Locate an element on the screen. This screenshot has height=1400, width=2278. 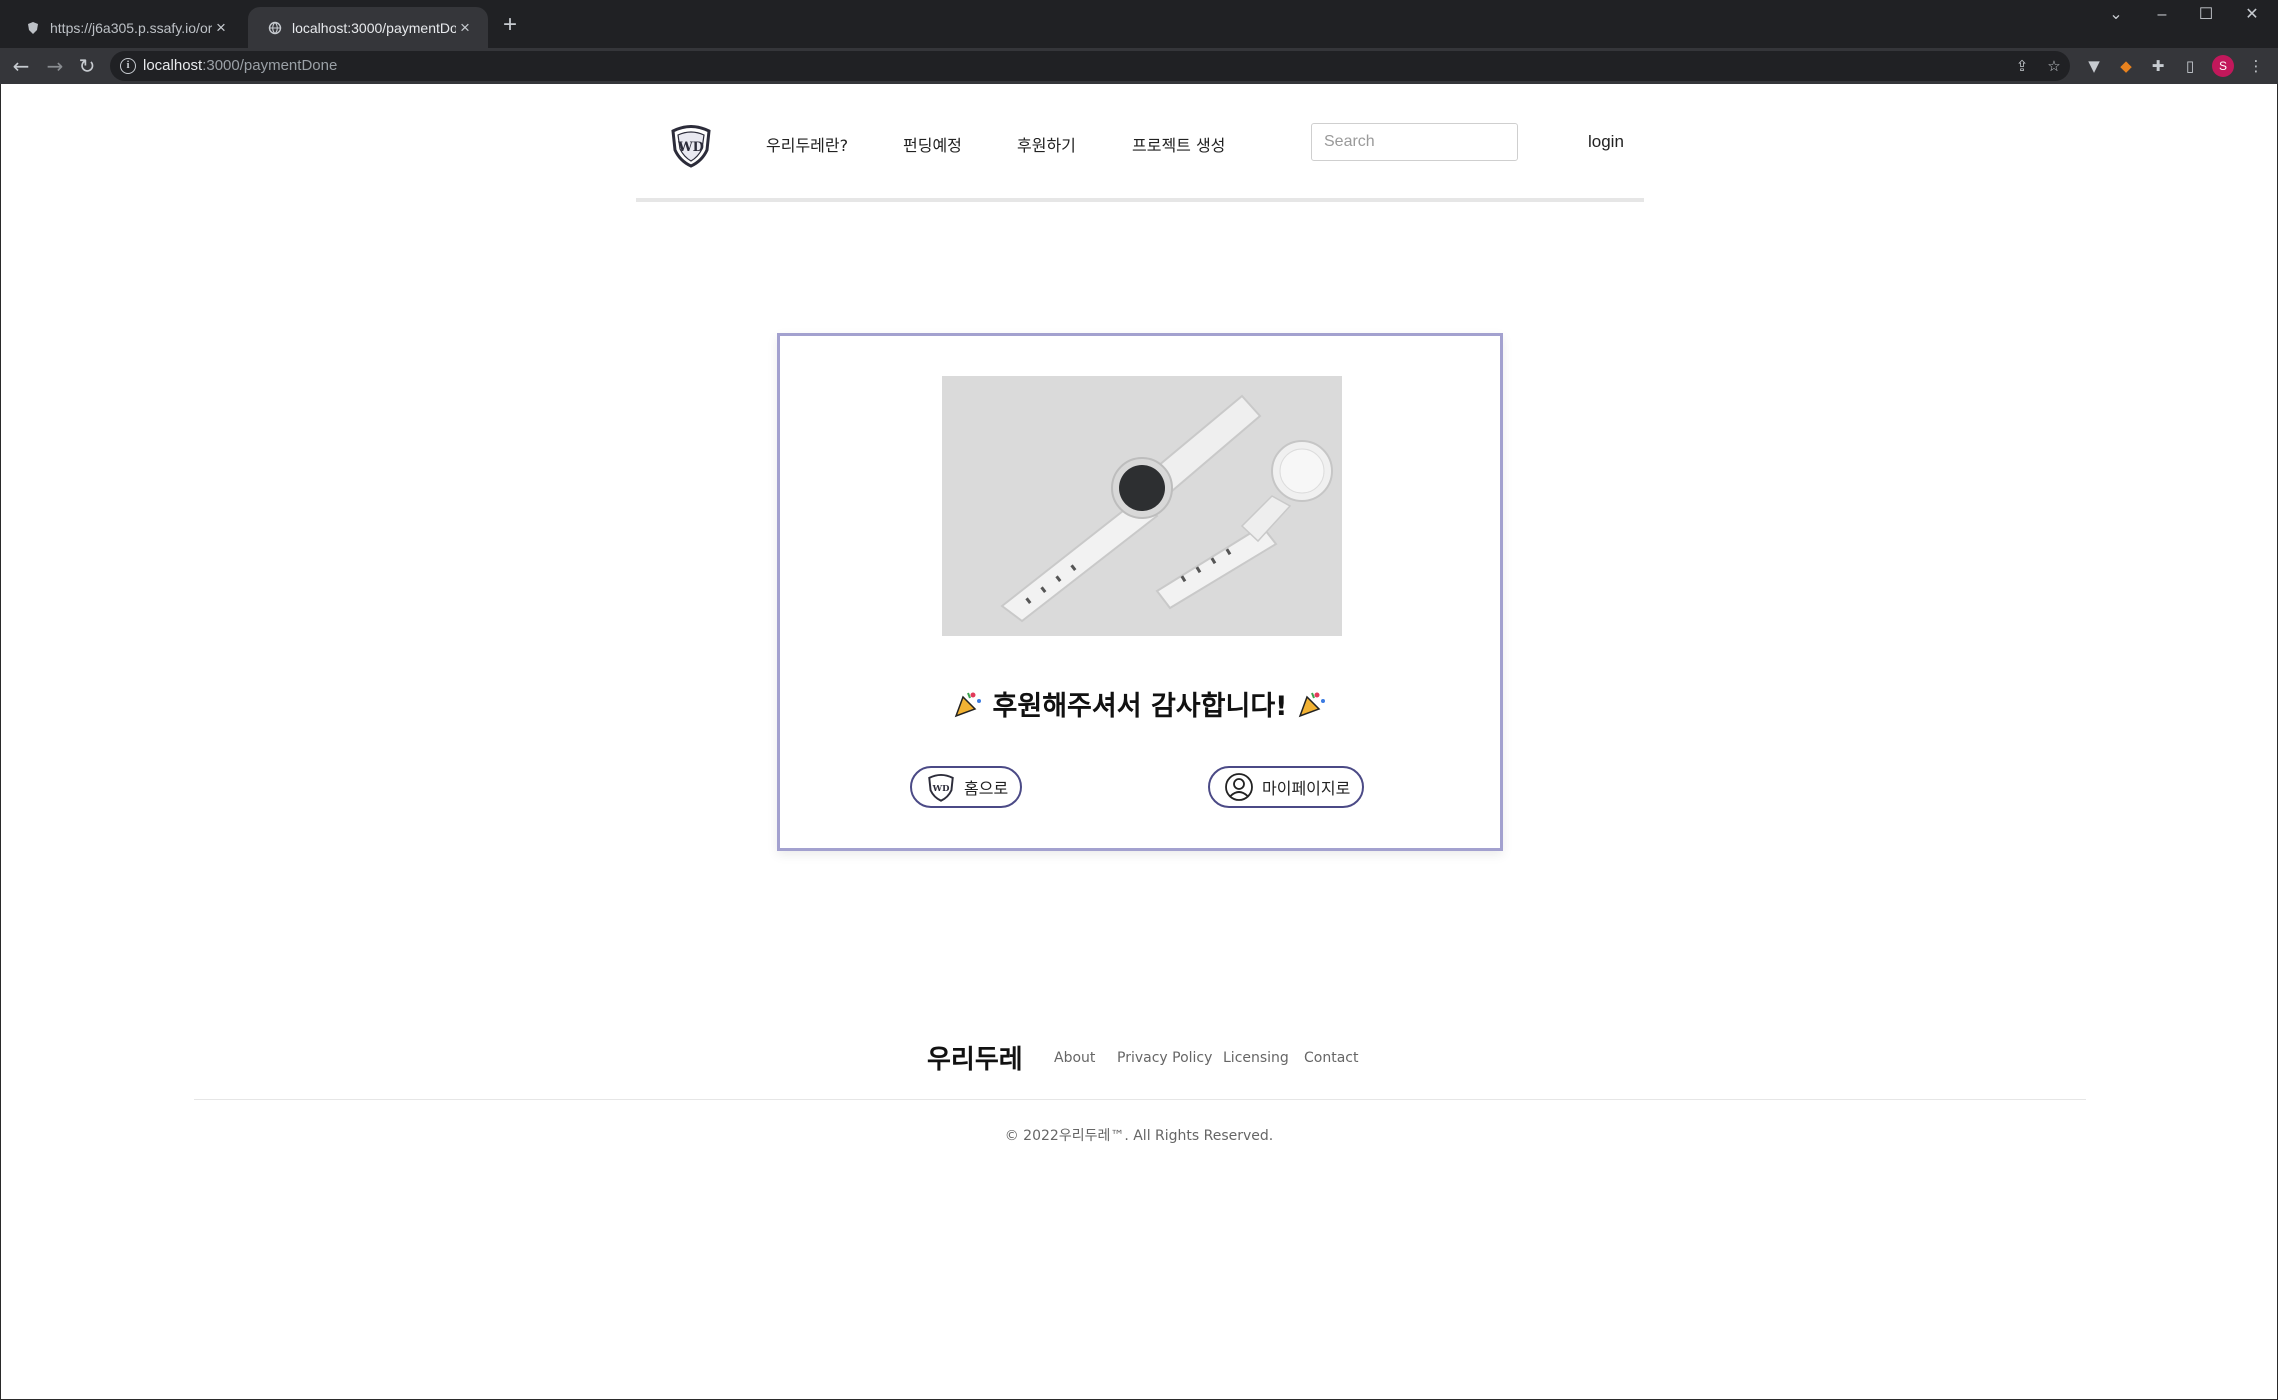
user-icon is located at coordinates (1239, 787).